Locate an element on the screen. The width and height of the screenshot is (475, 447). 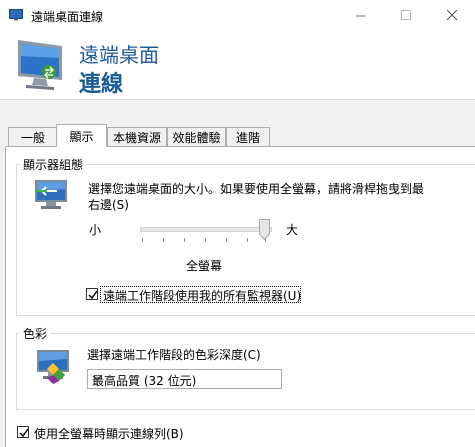
tab-label: 本機資源 is located at coordinates (136, 137).